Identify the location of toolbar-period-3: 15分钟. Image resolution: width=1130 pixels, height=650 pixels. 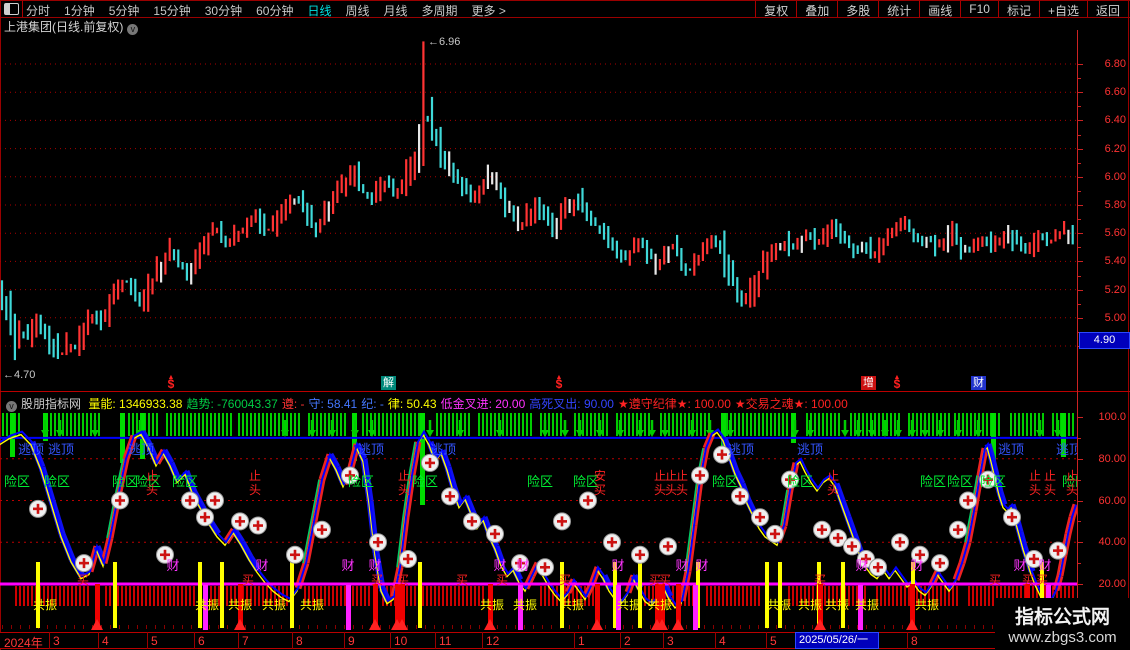
(171, 10).